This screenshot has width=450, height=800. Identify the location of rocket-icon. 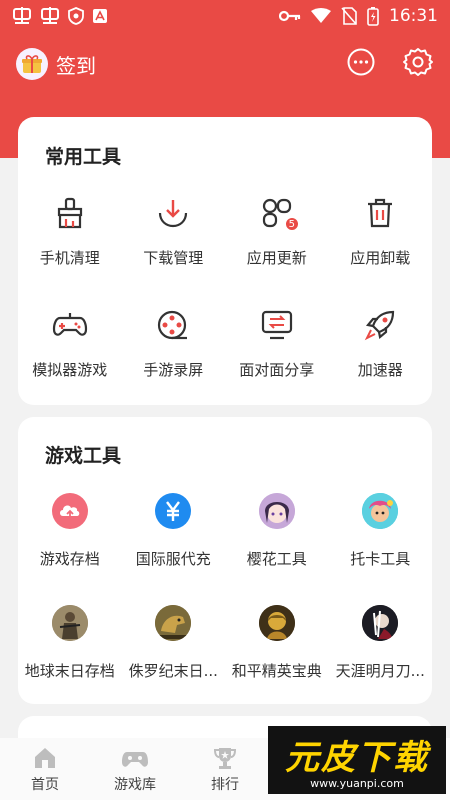
(380, 325).